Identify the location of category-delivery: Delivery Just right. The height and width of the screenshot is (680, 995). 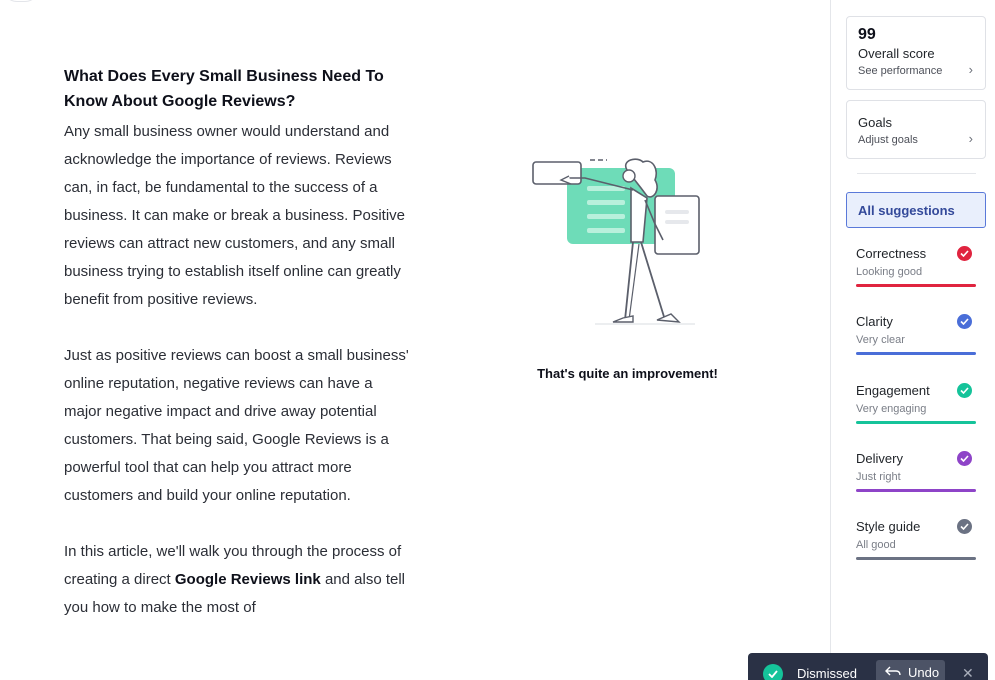
(916, 476).